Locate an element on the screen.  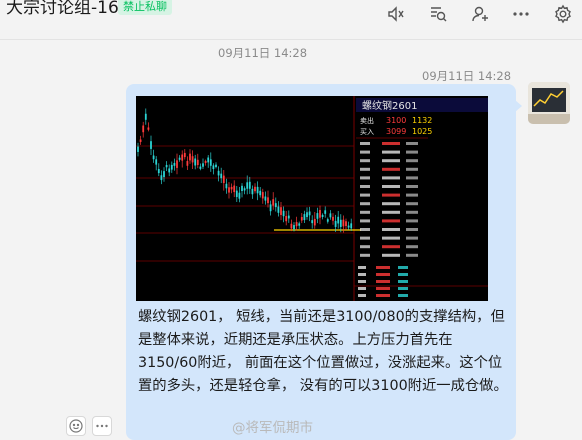
quote-value: 3100 is located at coordinates (396, 120).